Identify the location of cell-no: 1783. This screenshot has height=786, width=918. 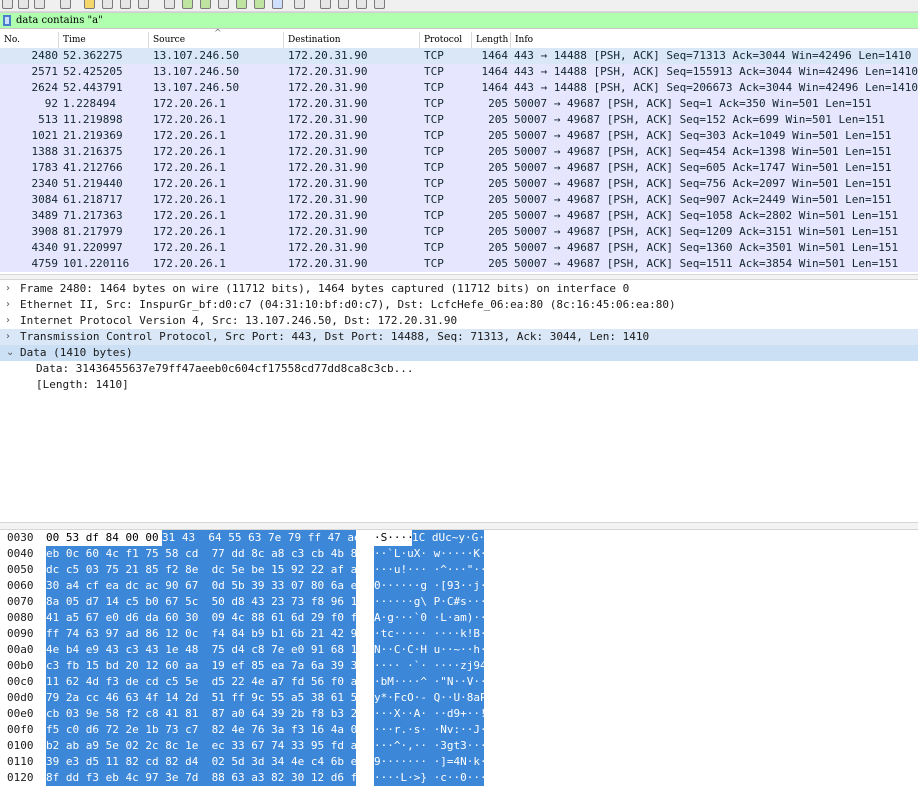
(45, 167).